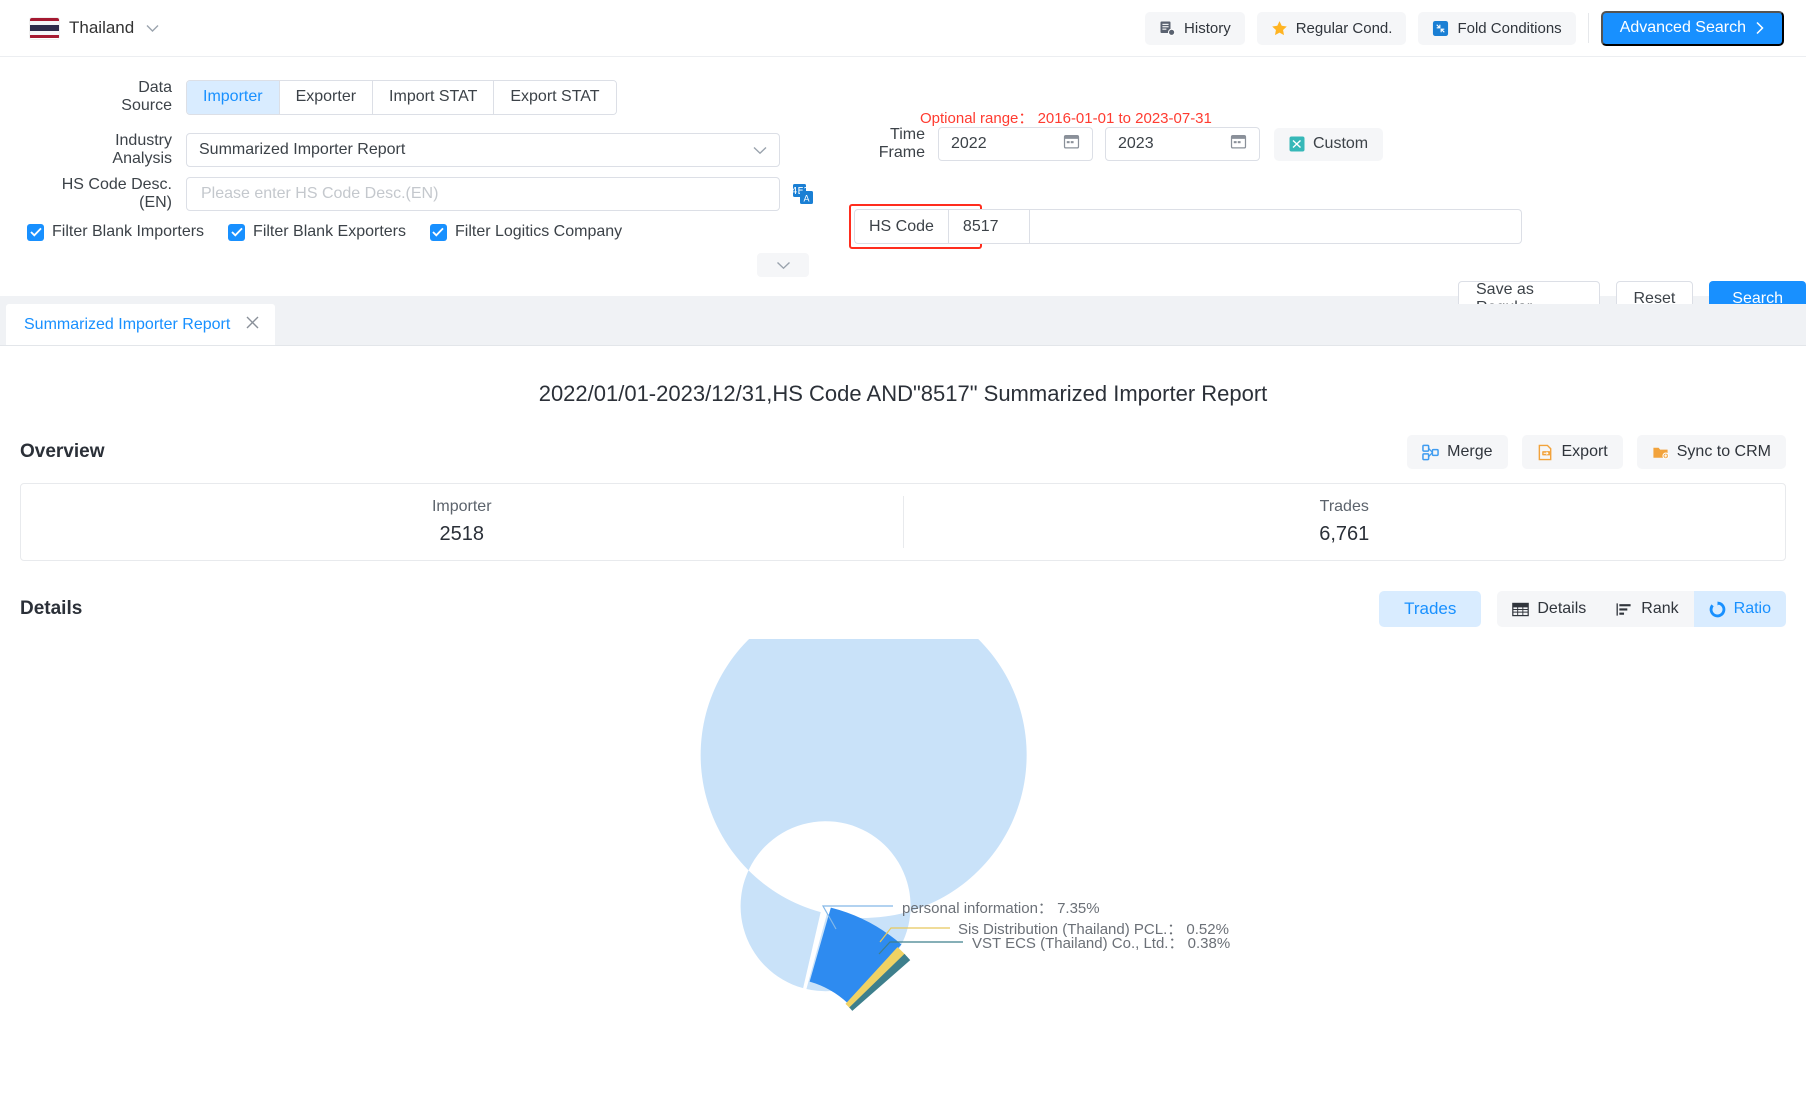  I want to click on export-label: Export, so click(1584, 451).